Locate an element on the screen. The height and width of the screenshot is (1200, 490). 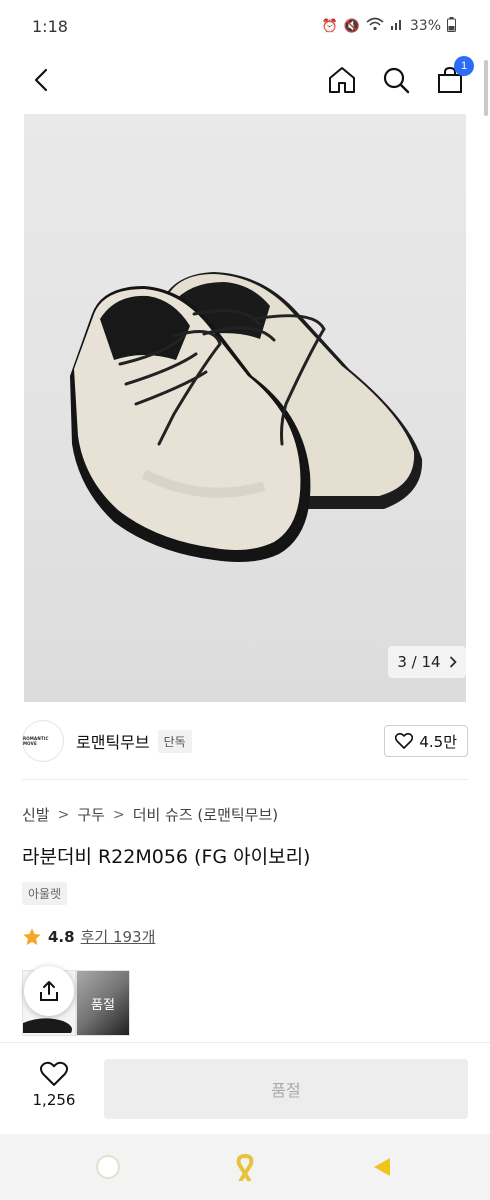
nav-actions: 1 is located at coordinates (400, 76).